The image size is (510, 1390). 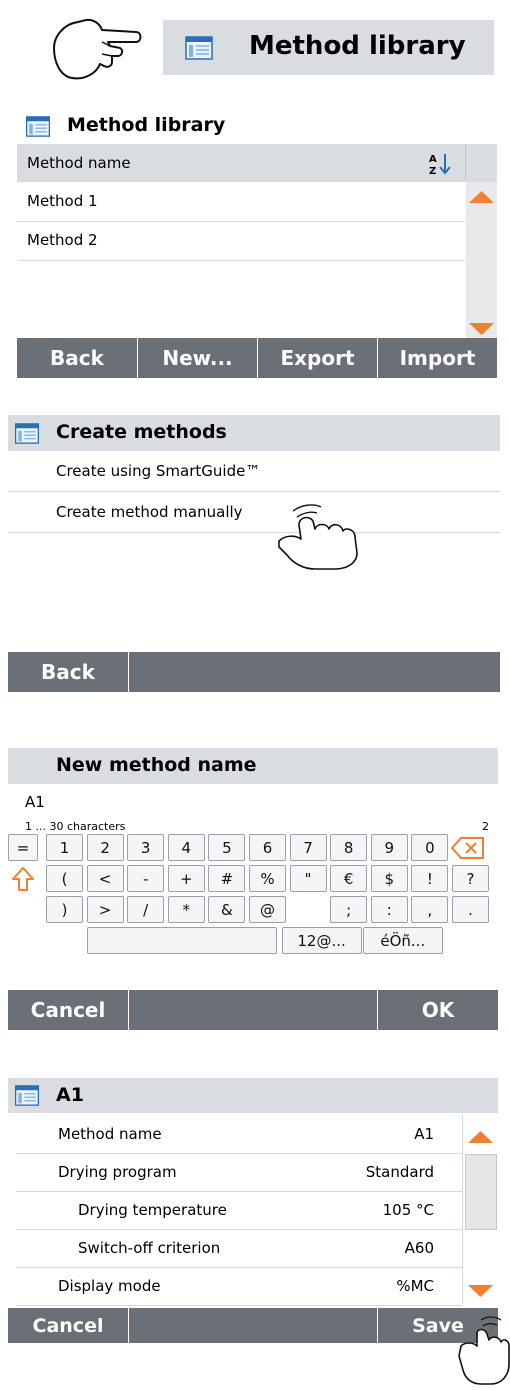 I want to click on param-drying-temperature: Drying temperature 105 °C, so click(x=239, y=1211).